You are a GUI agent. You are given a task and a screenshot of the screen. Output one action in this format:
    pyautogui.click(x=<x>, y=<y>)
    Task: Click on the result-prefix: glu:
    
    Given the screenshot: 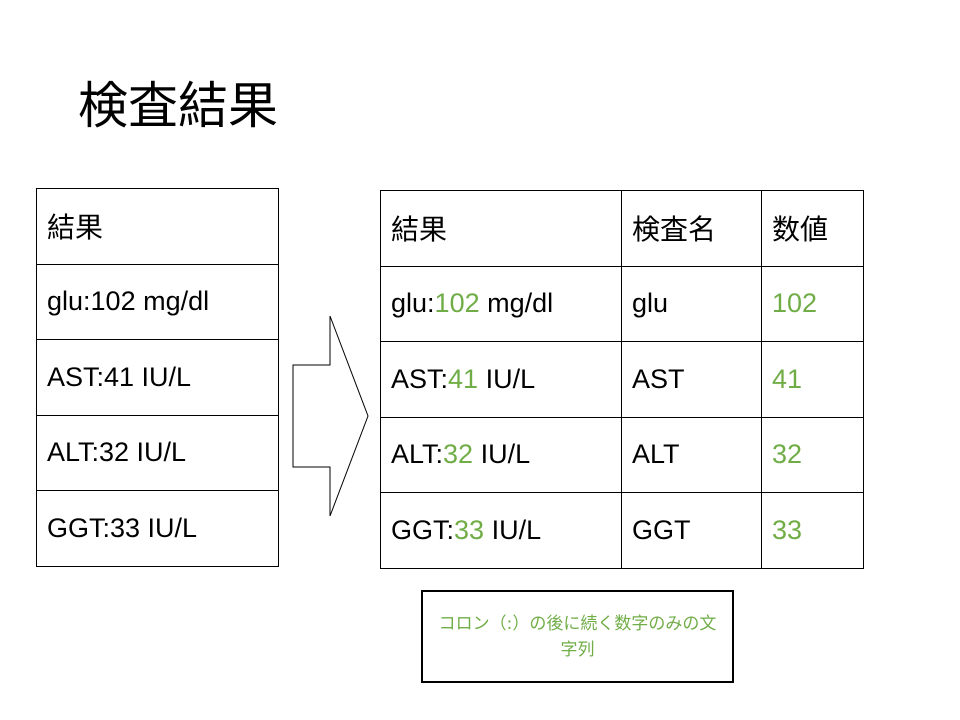 What is the action you would take?
    pyautogui.click(x=413, y=303)
    